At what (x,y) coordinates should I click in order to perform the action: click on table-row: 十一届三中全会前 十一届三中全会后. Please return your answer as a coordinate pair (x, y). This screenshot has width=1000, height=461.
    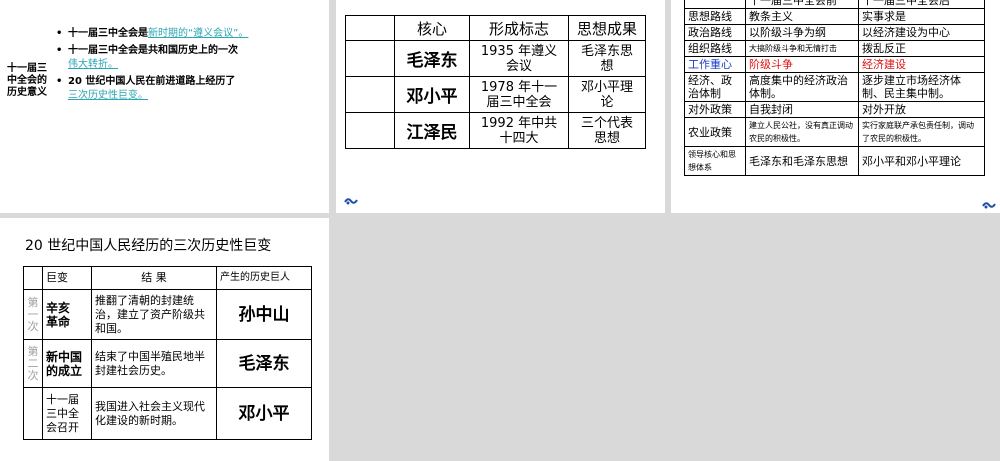
    Looking at the image, I should click on (834, 4).